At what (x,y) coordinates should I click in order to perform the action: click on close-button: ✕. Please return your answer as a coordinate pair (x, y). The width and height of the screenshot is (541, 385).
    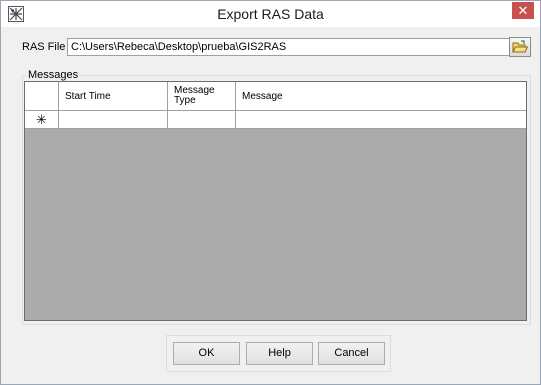
    Looking at the image, I should click on (523, 10).